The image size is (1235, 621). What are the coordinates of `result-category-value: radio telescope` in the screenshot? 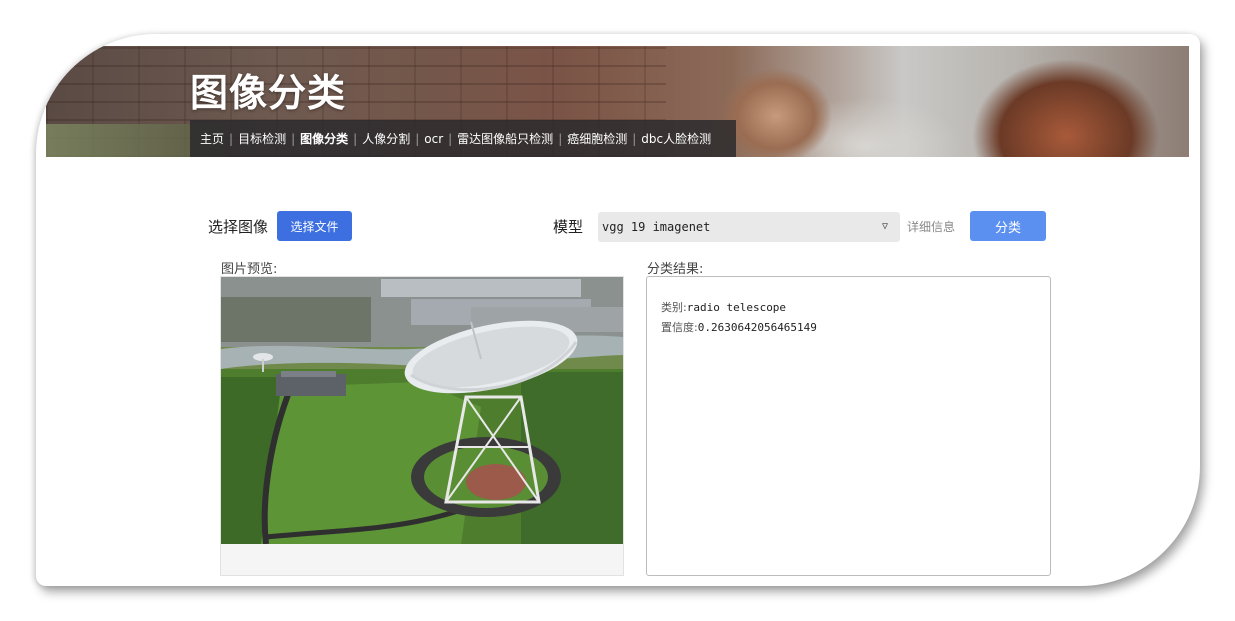 It's located at (736, 307).